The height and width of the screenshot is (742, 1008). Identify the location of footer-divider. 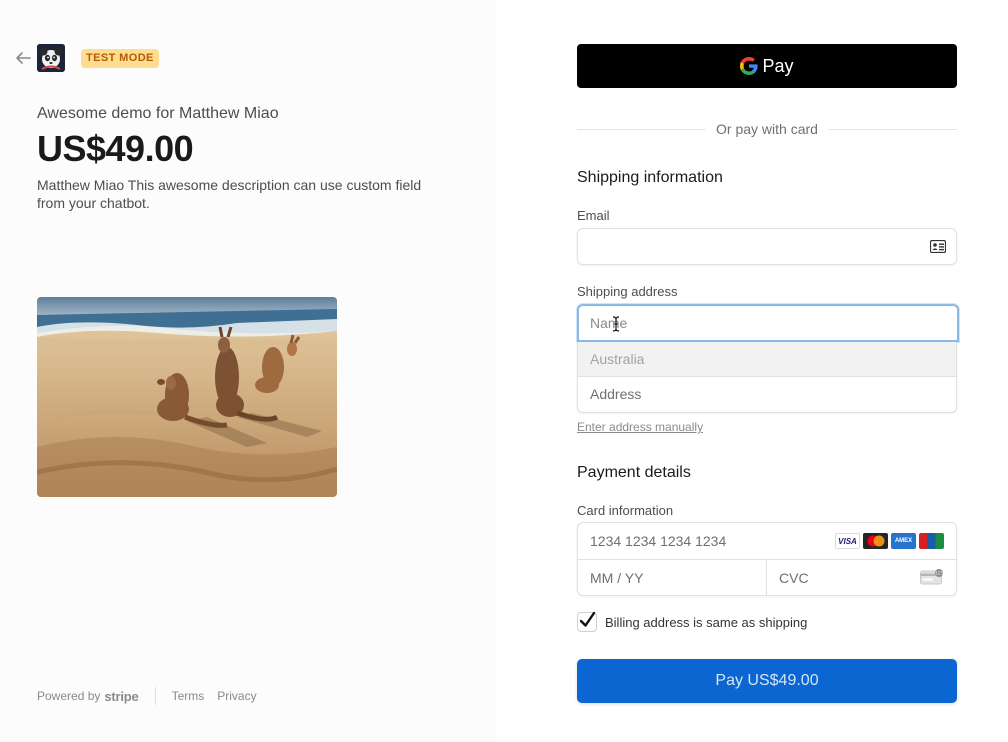
(155, 696).